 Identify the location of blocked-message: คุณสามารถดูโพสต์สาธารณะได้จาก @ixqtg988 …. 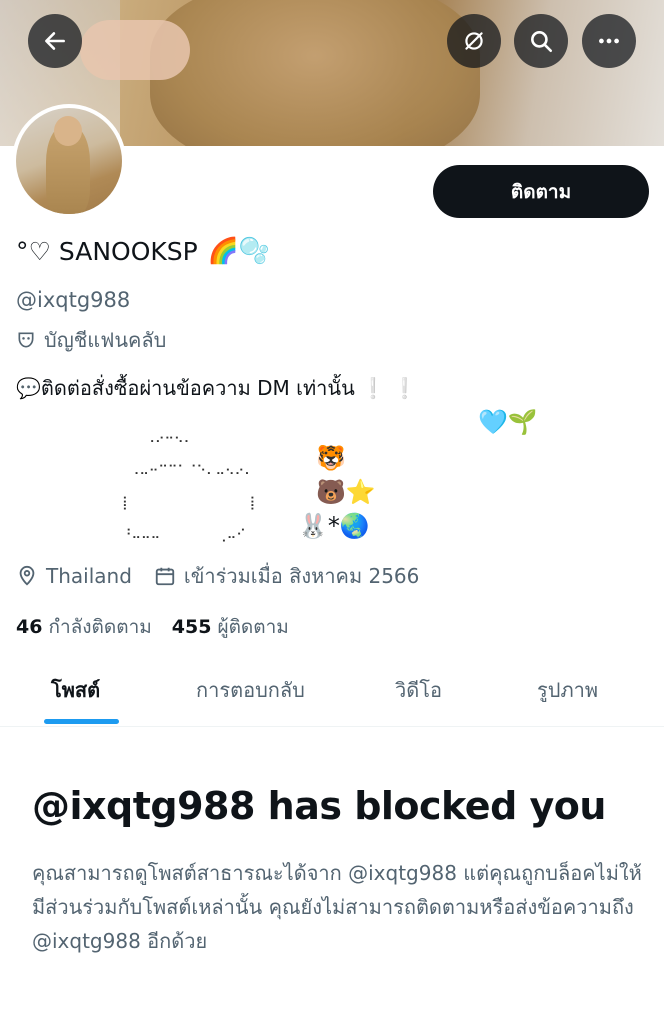
(337, 907).